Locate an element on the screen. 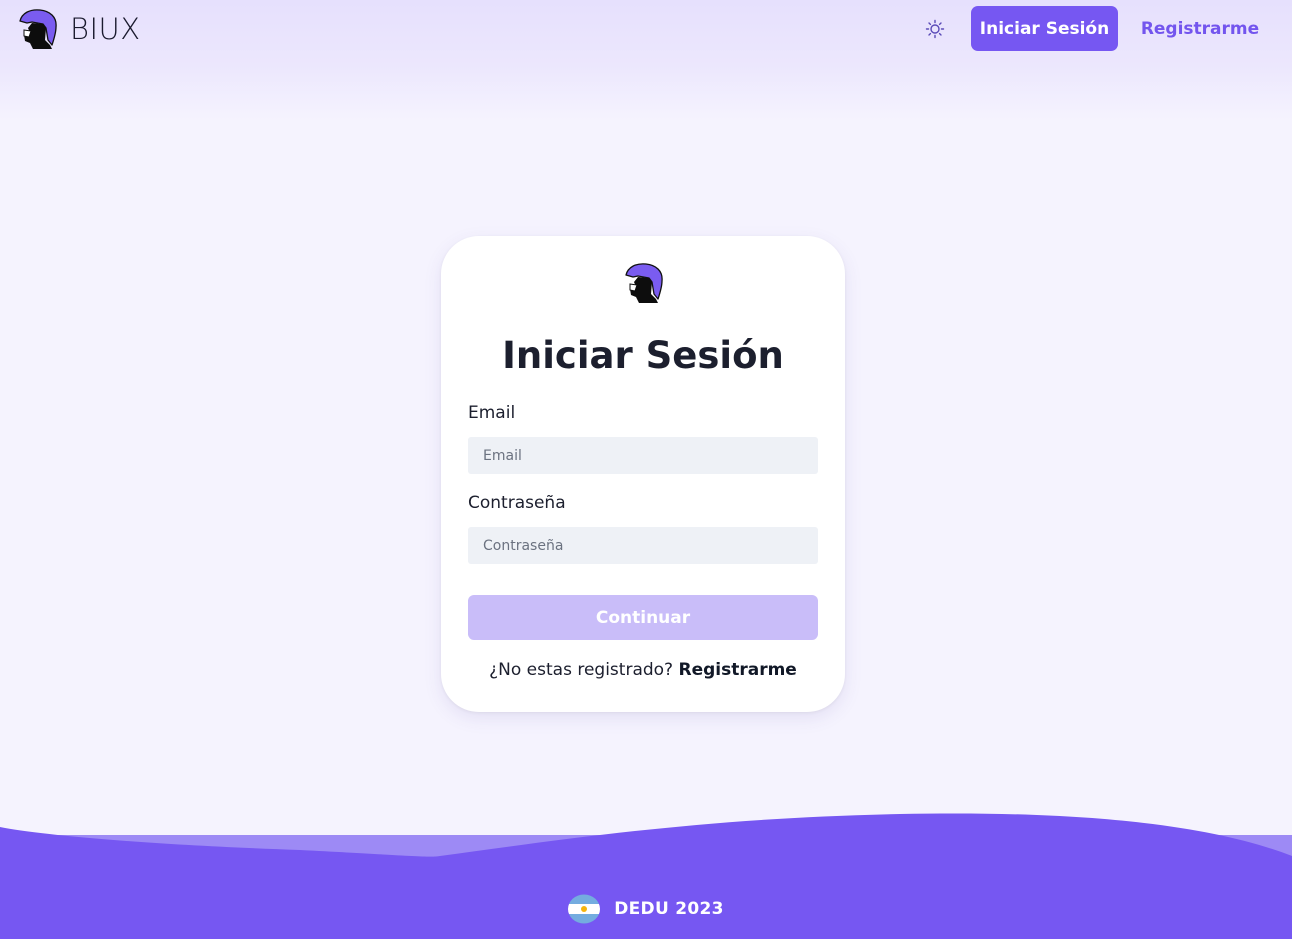  argentina-flag-icon is located at coordinates (584, 909).